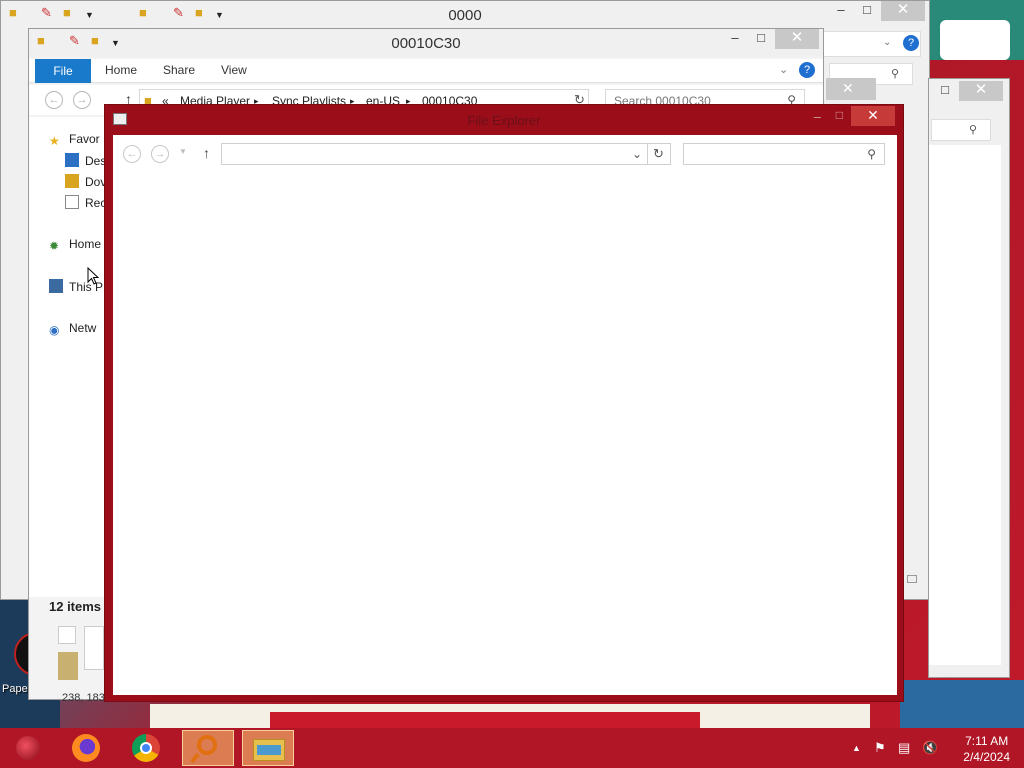 The image size is (1024, 768). What do you see at coordinates (965, 405) in the screenshot?
I see `file-list-area` at bounding box center [965, 405].